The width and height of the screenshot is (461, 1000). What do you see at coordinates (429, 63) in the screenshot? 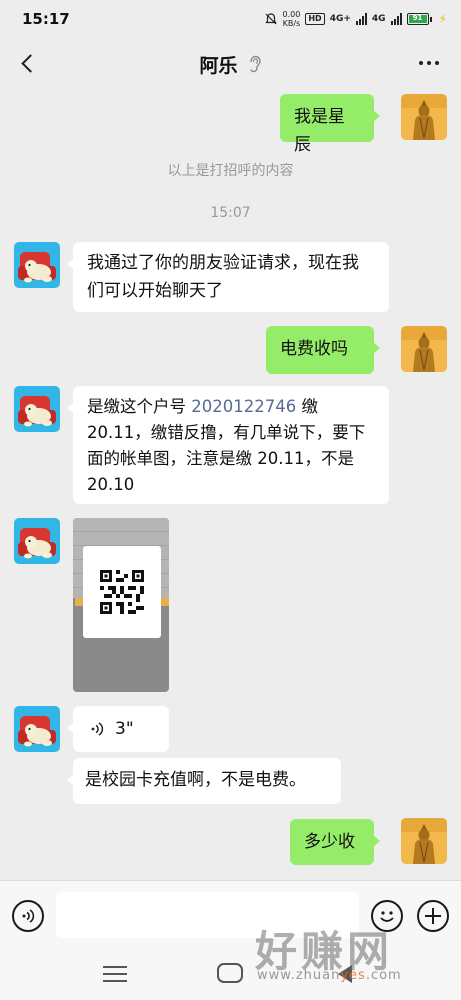
I see `more-button` at bounding box center [429, 63].